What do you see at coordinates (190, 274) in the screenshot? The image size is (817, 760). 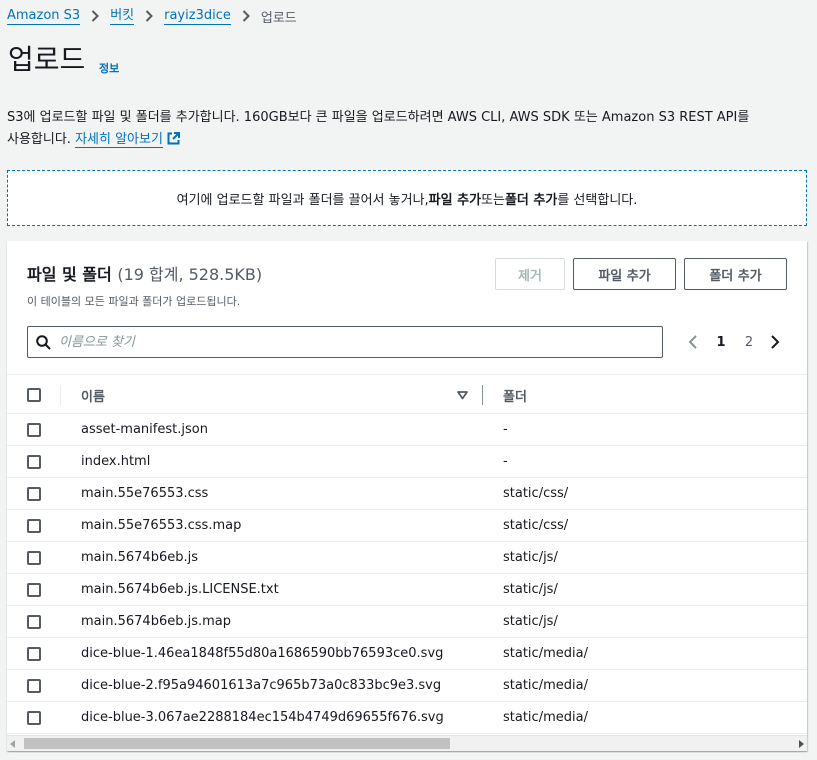 I see `panel-count: (19 합계, 528.5KB)` at bounding box center [190, 274].